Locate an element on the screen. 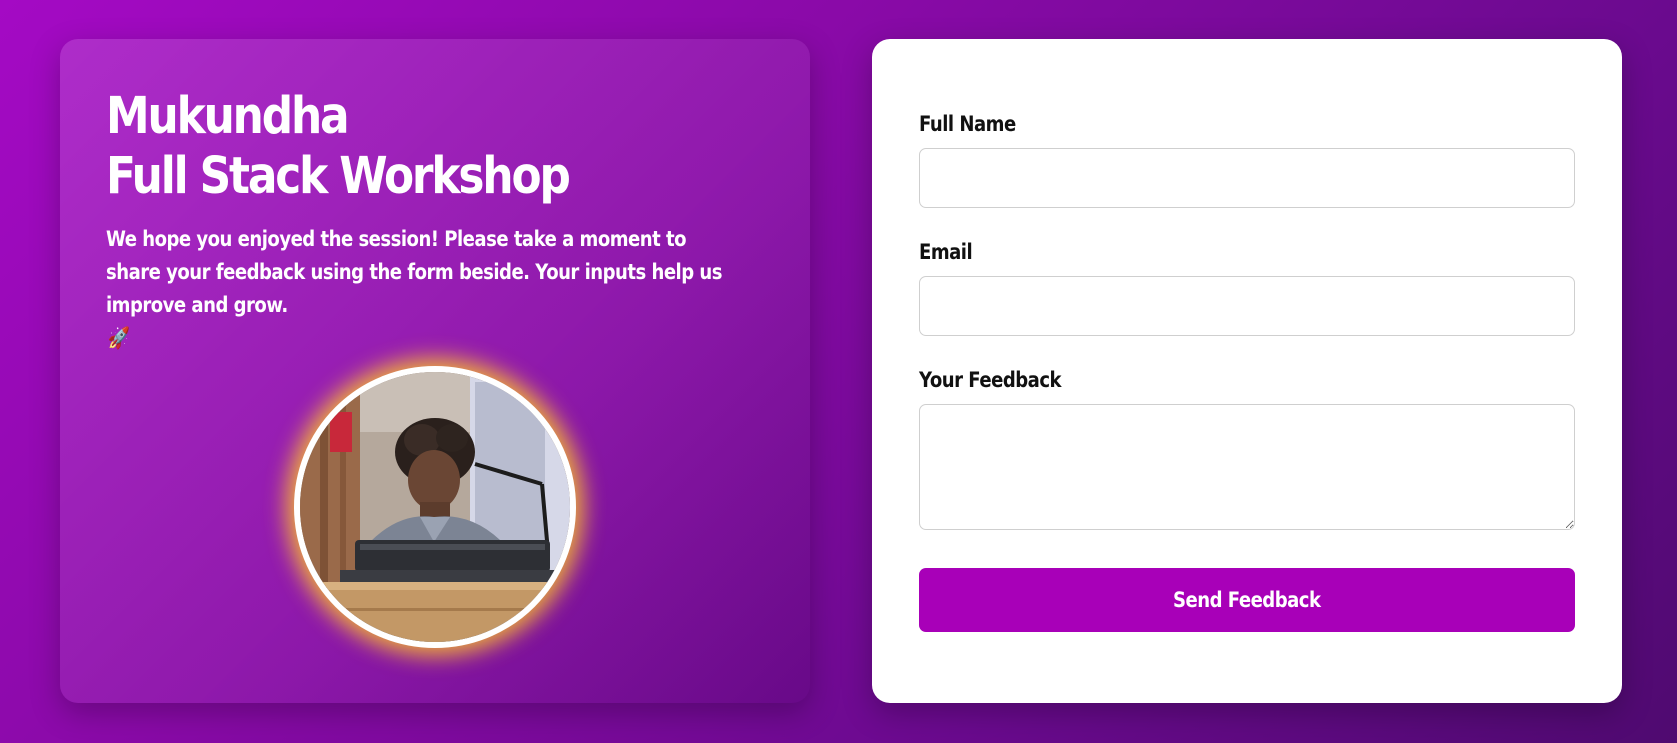 This screenshot has width=1677, height=743. full-name-label: Full Name is located at coordinates (967, 124).